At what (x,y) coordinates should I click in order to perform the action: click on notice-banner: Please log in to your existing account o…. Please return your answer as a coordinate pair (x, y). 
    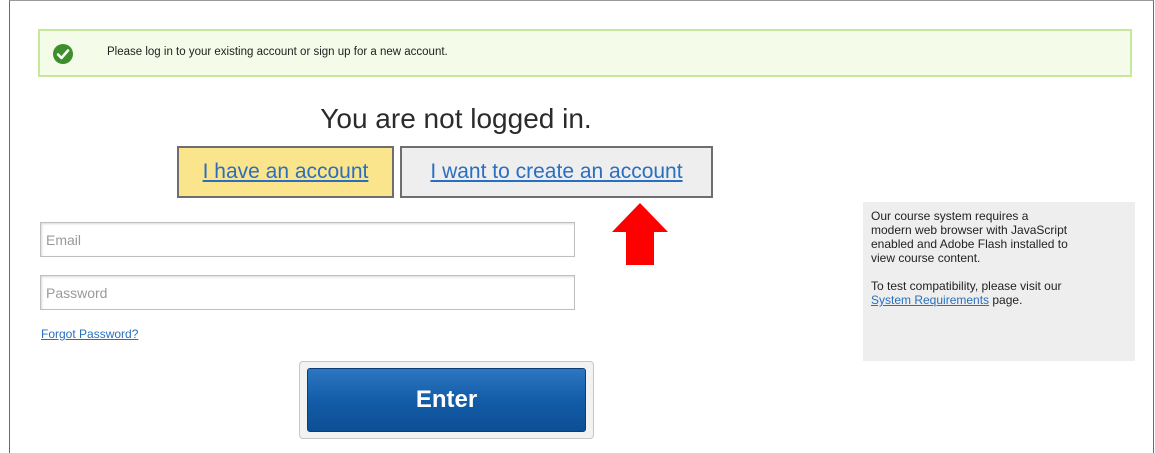
    Looking at the image, I should click on (585, 53).